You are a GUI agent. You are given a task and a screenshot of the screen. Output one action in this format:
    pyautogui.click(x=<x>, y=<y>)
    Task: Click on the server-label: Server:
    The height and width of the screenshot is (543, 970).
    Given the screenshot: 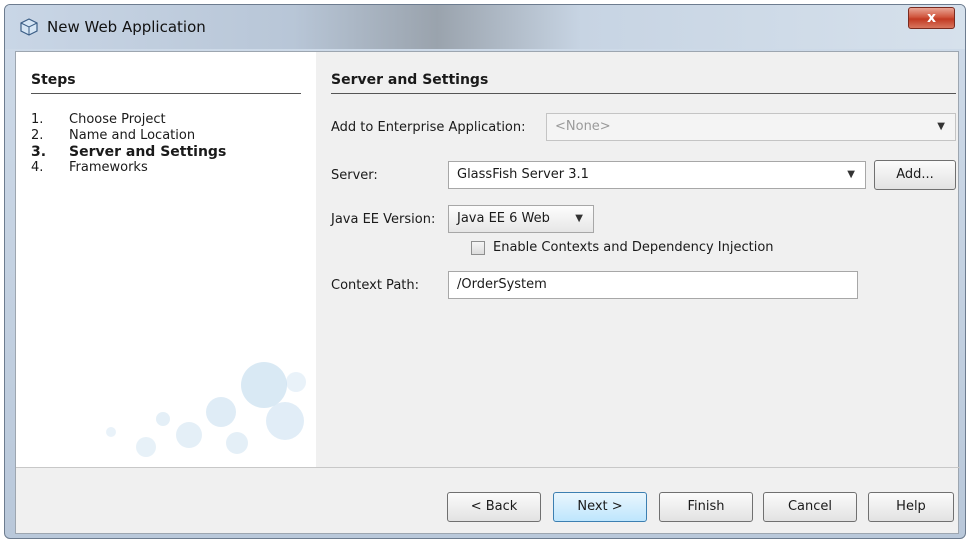 What is the action you would take?
    pyautogui.click(x=354, y=175)
    